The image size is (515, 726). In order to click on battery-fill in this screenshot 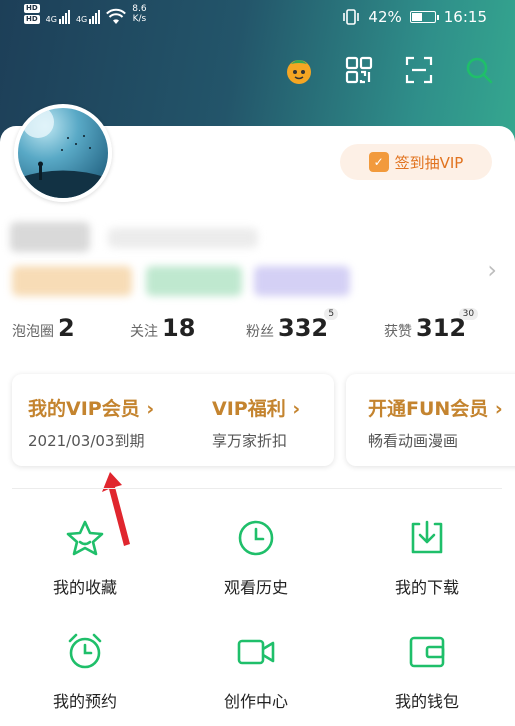, I will do `click(416, 17)`.